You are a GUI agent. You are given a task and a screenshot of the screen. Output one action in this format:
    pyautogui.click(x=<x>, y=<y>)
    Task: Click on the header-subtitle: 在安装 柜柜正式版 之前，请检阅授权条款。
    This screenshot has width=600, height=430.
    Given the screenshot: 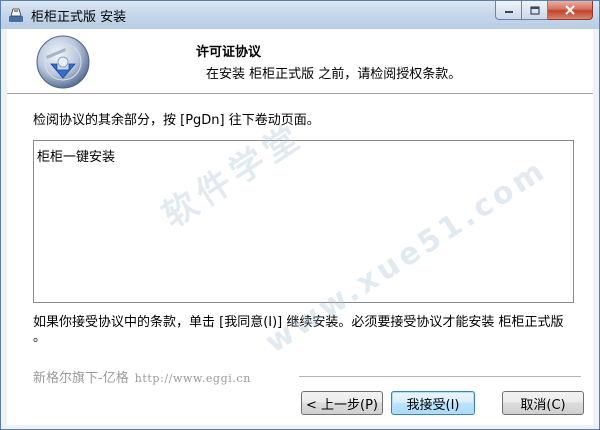 What is the action you would take?
    pyautogui.click(x=334, y=74)
    